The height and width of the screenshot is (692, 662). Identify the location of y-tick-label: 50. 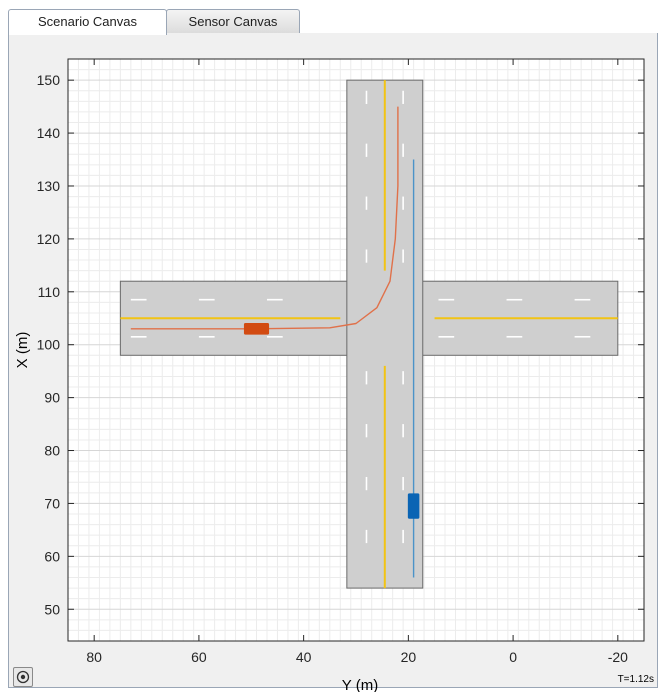
(52, 609).